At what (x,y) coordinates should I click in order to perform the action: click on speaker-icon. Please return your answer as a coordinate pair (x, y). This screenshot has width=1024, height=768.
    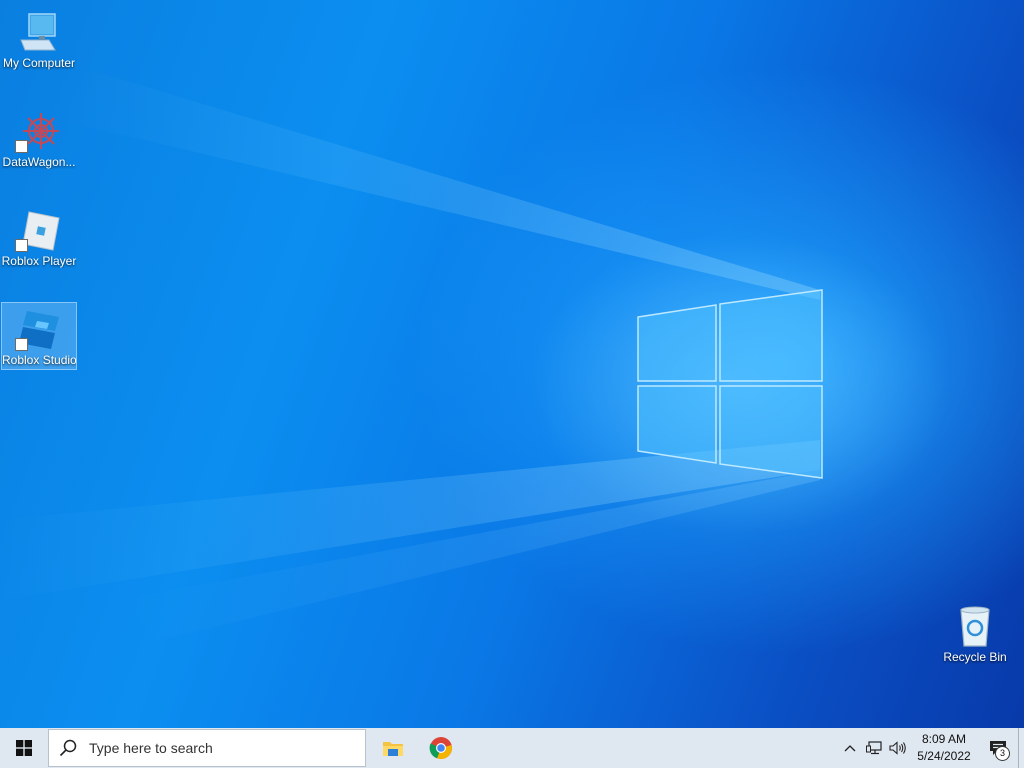
    Looking at the image, I should click on (897, 748).